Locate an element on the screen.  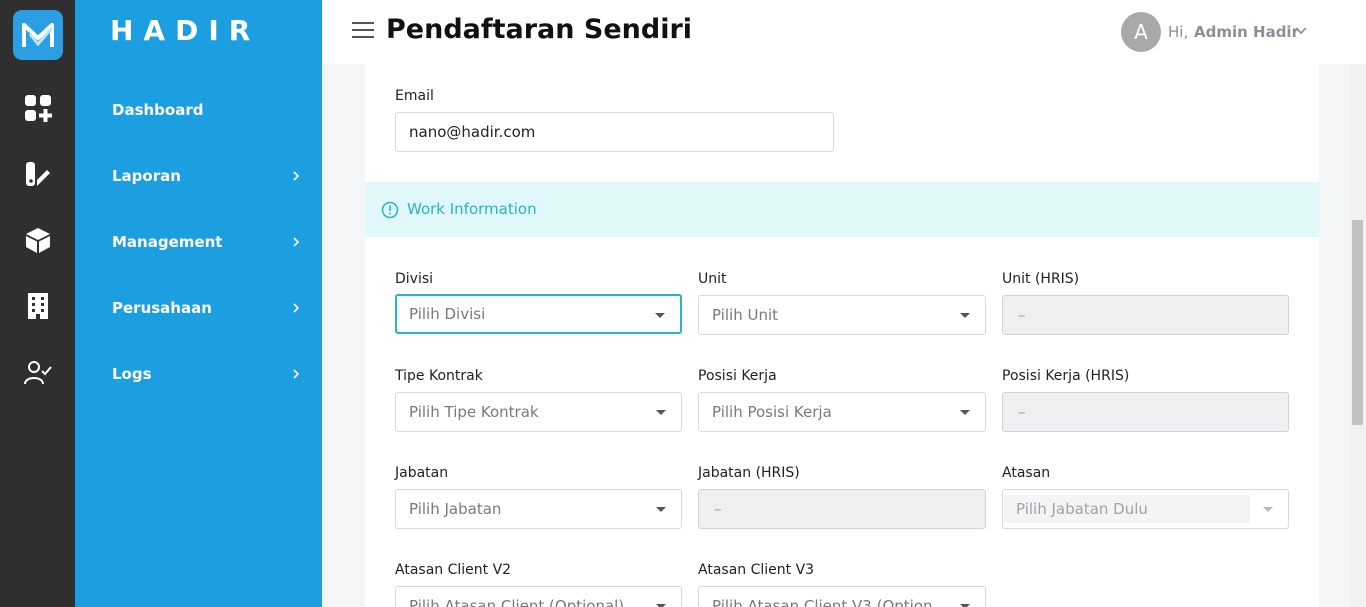
atasan-client-v3-label: Atasan Client V3 is located at coordinates (756, 570).